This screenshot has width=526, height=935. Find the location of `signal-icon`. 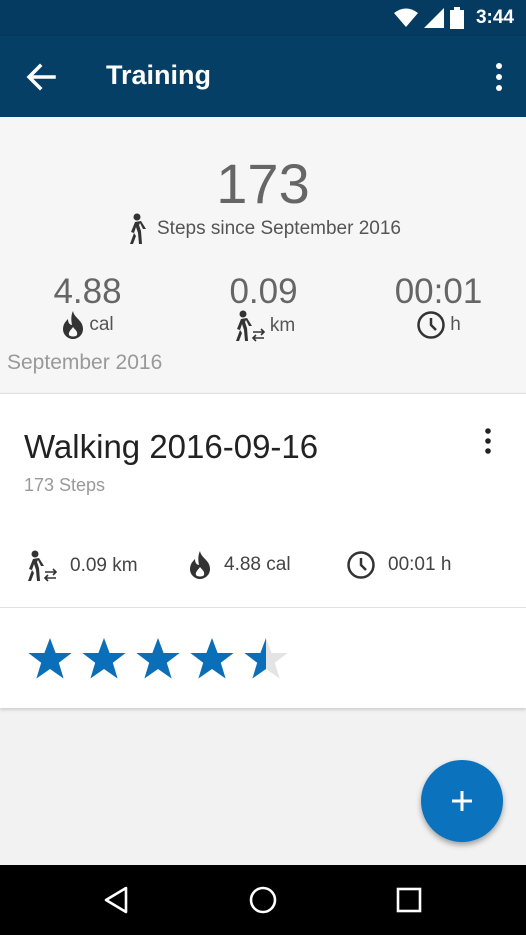

signal-icon is located at coordinates (433, 18).